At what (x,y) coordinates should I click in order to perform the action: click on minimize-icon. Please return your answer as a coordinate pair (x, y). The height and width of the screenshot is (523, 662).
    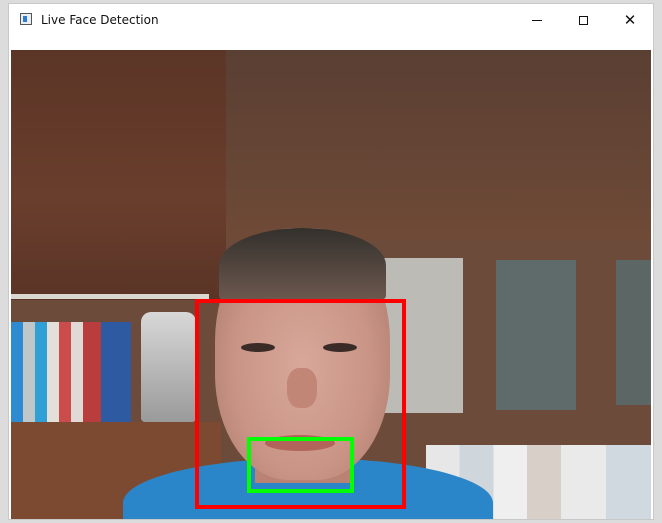
    Looking at the image, I should click on (537, 20).